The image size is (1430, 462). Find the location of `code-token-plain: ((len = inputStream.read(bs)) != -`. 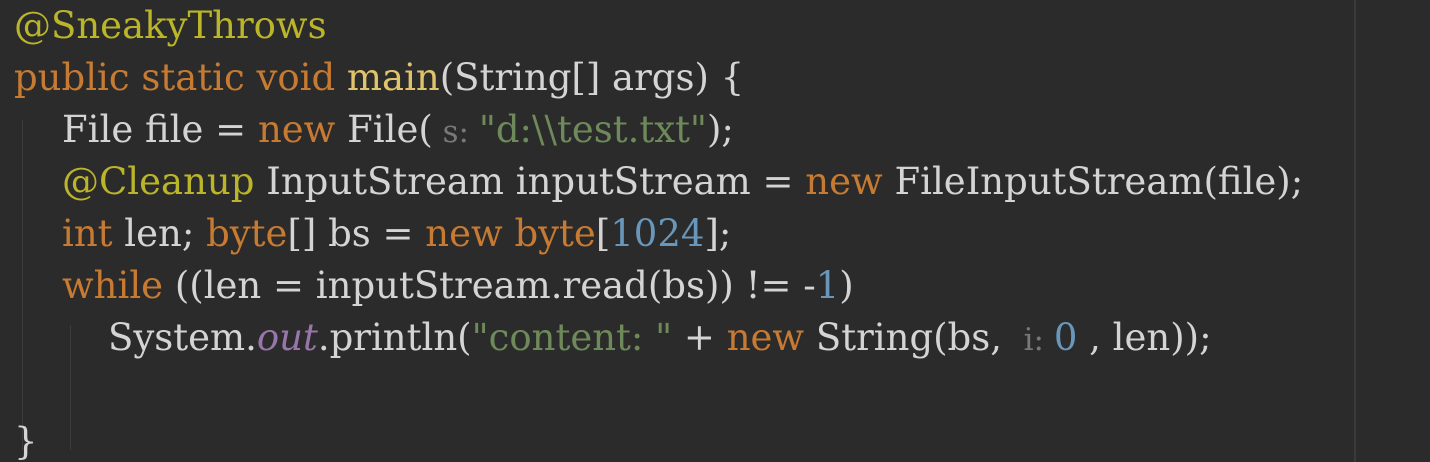

code-token-plain: ((len = inputStream.read(bs)) != - is located at coordinates (495, 285).